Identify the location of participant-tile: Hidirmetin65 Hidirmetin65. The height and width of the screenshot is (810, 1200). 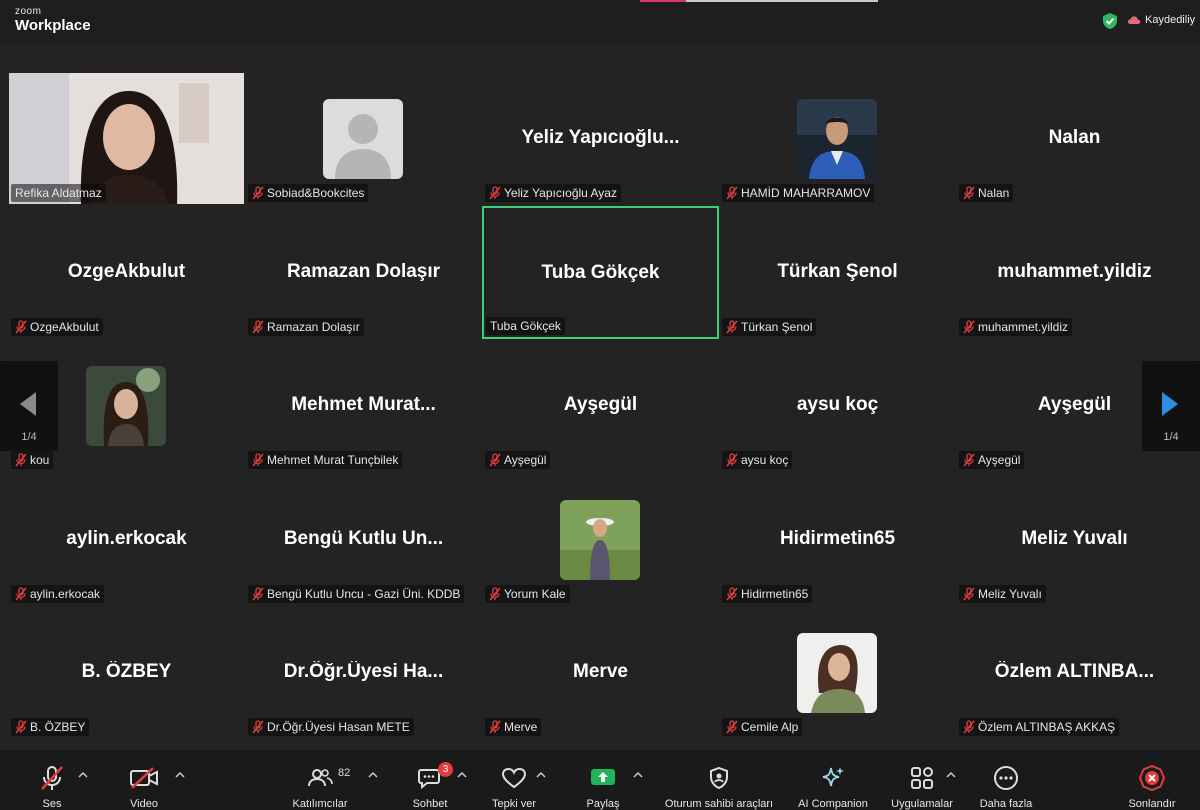
(837, 539).